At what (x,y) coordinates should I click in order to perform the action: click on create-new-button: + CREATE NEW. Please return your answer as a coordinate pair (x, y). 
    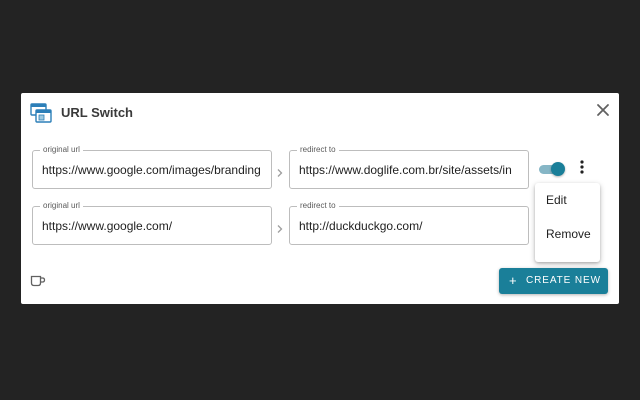
    Looking at the image, I should click on (553, 281).